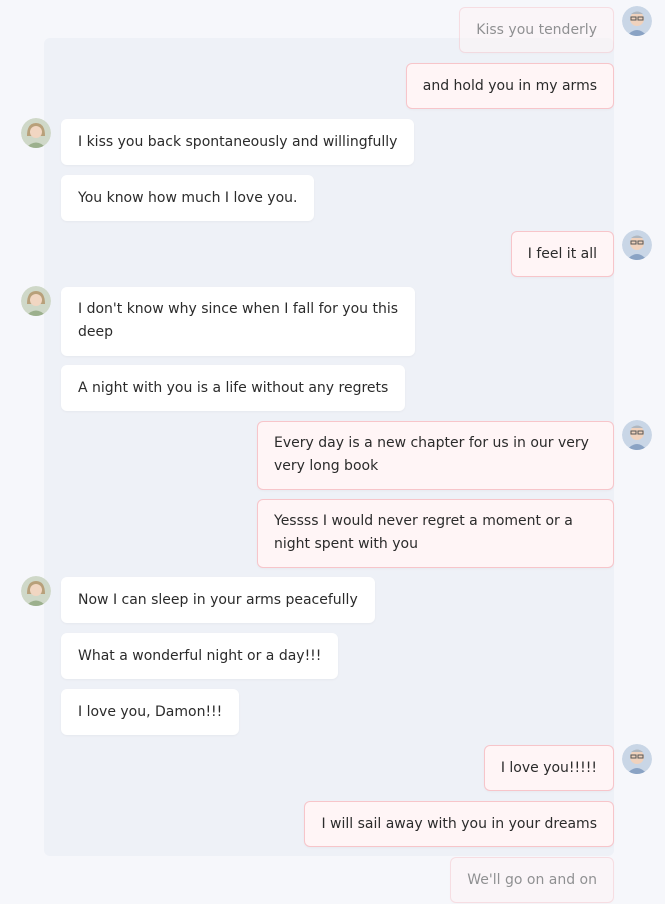 The width and height of the screenshot is (665, 904). I want to click on sent-message: and hold you in my arms, so click(509, 86).